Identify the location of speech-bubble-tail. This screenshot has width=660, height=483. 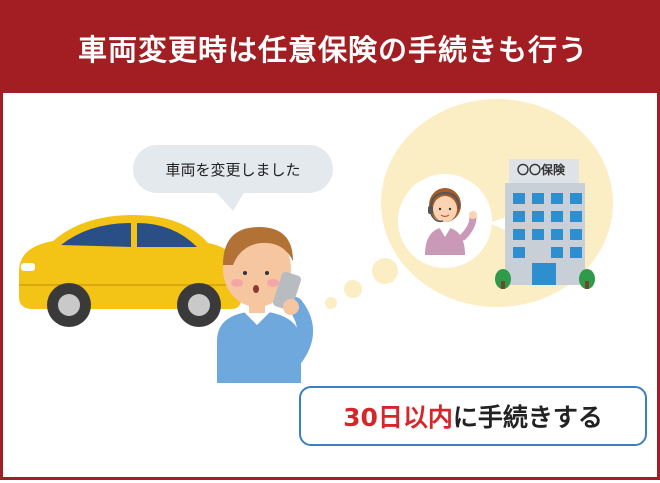
(230, 201).